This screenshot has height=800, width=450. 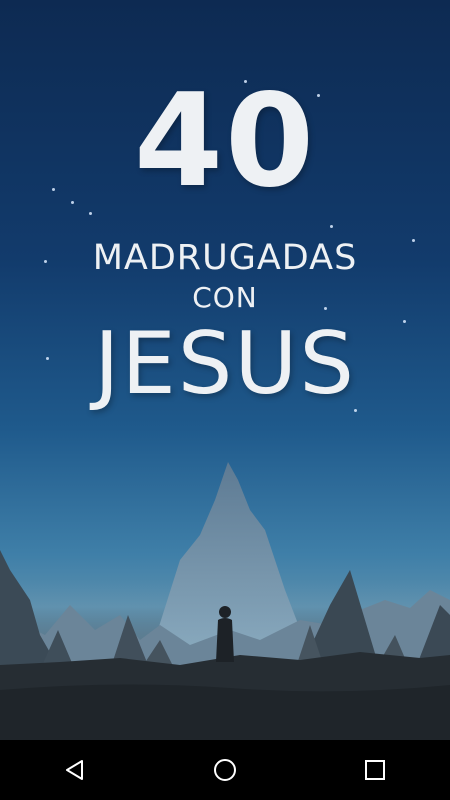 What do you see at coordinates (225, 364) in the screenshot?
I see `title-jesus: JESUS` at bounding box center [225, 364].